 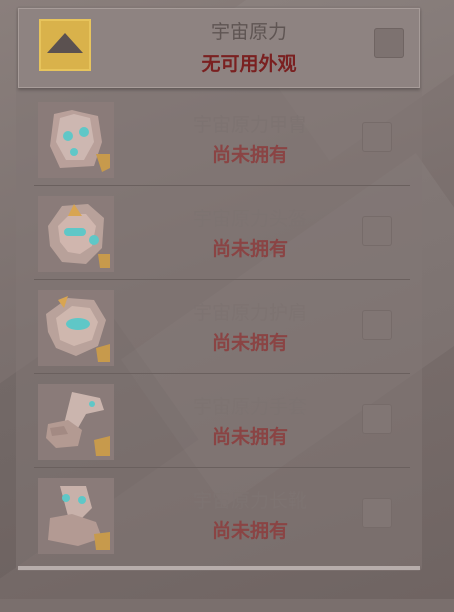 I want to click on item-name: 宇宙原力护肩, so click(x=249, y=313).